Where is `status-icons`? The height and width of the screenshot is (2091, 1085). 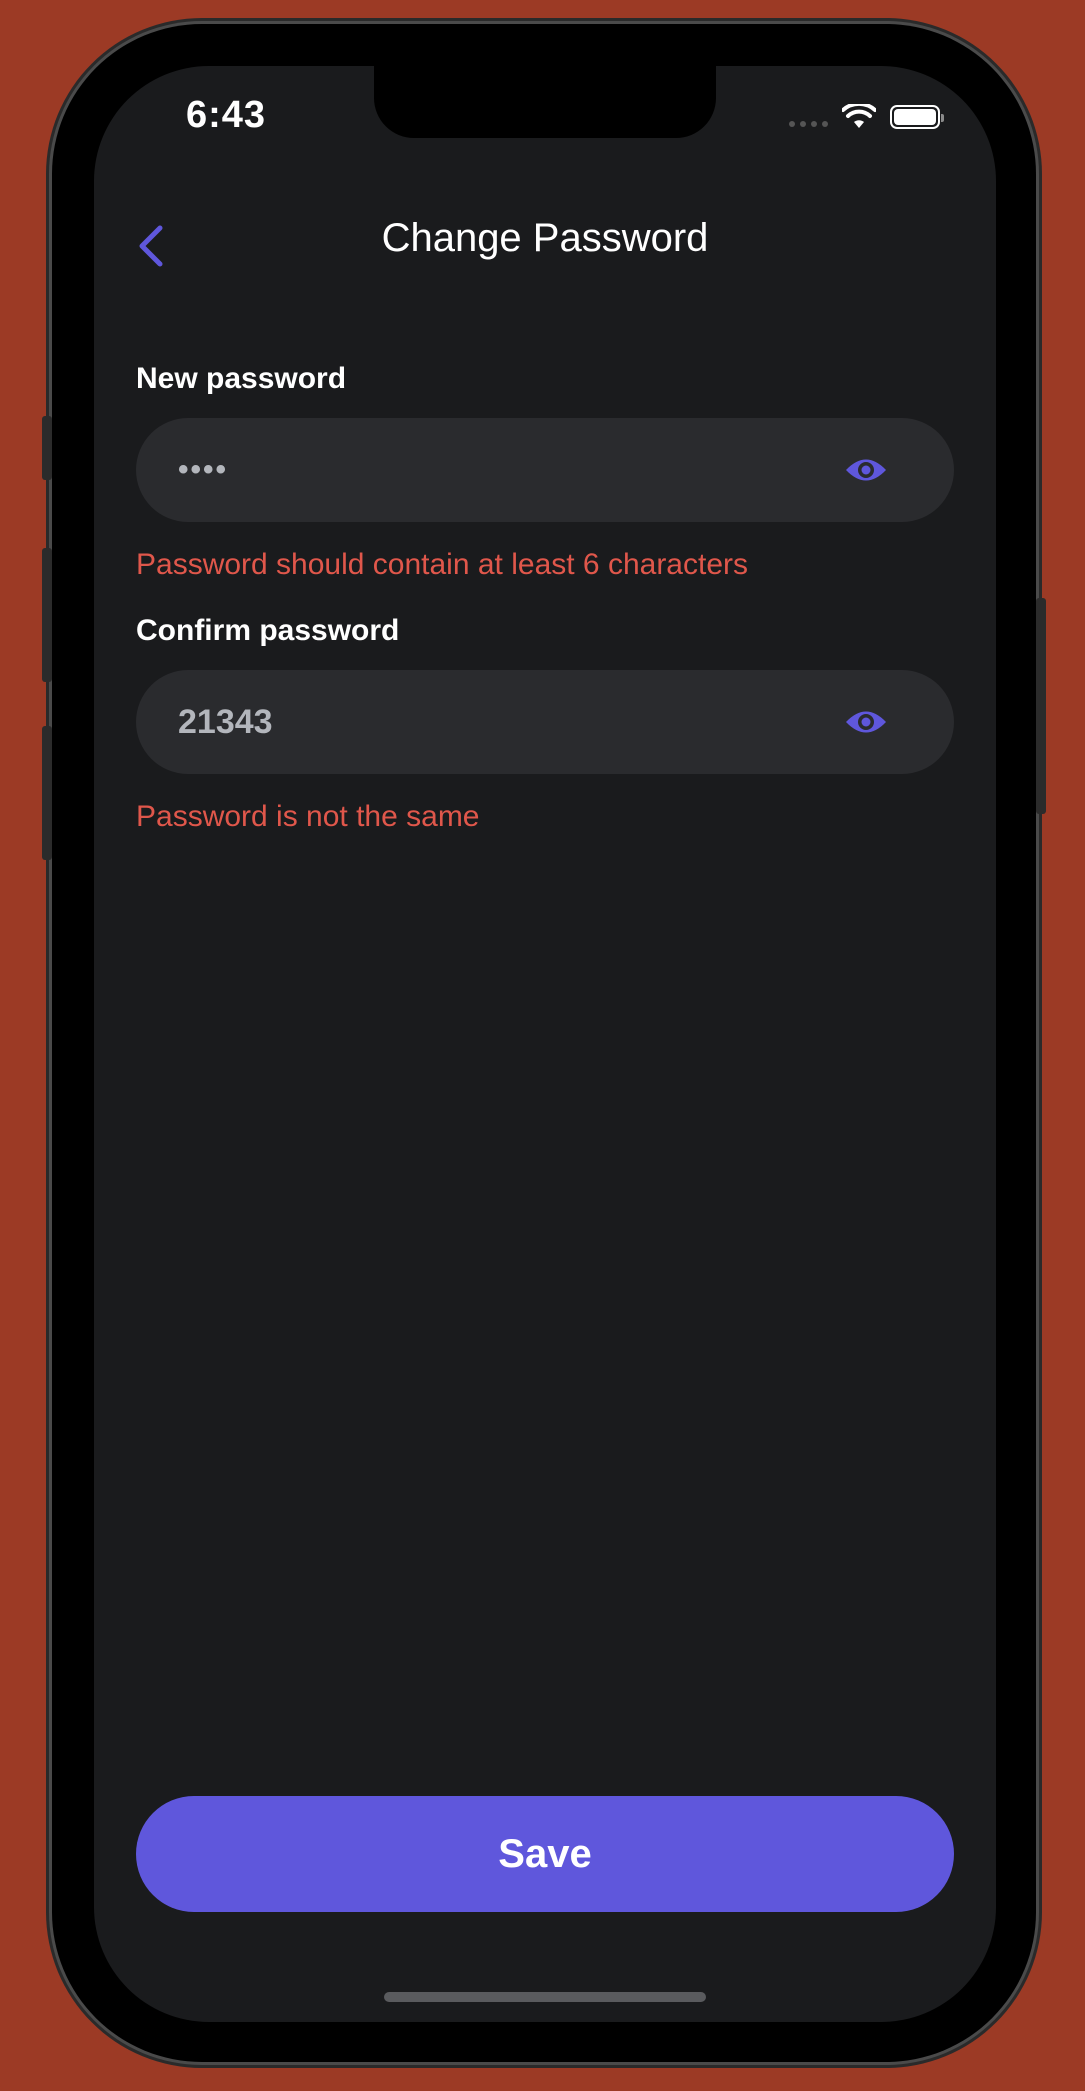
status-icons is located at coordinates (866, 117).